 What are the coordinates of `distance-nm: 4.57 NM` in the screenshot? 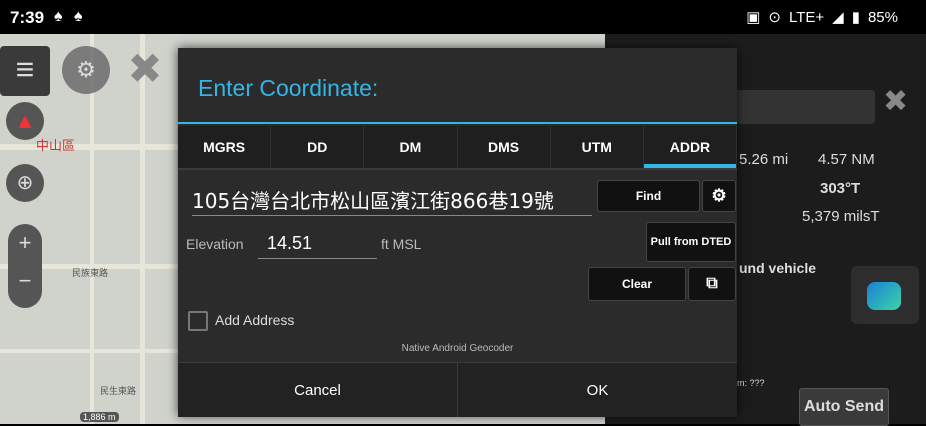 It's located at (846, 159).